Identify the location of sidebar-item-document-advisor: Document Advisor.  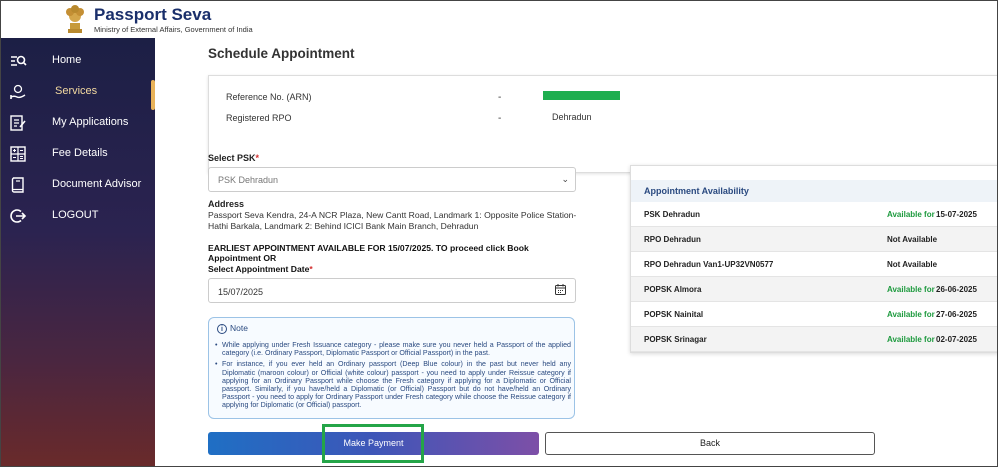
(78, 185).